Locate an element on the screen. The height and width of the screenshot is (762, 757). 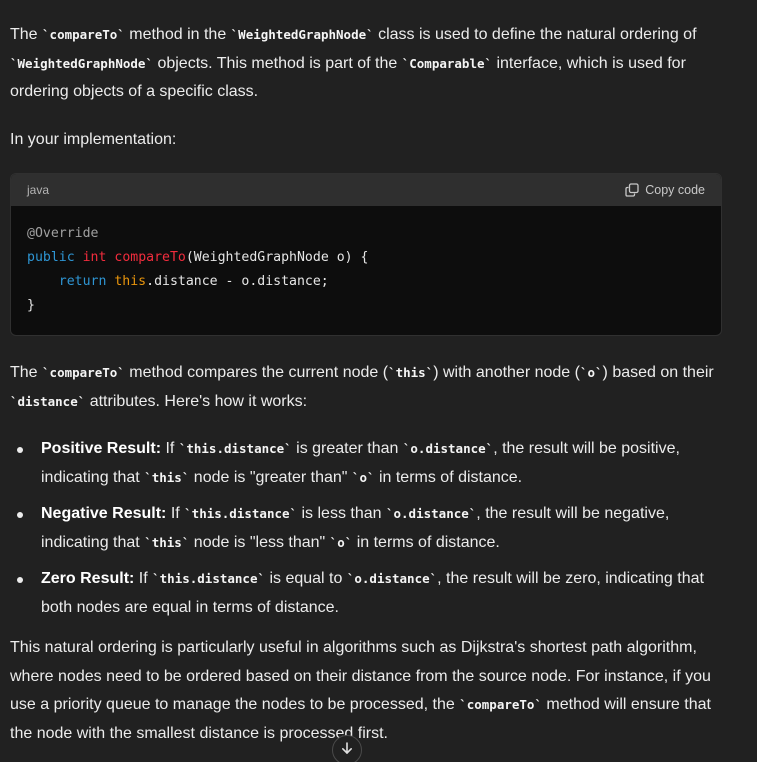
copy-code-button: Copy code is located at coordinates (665, 190).